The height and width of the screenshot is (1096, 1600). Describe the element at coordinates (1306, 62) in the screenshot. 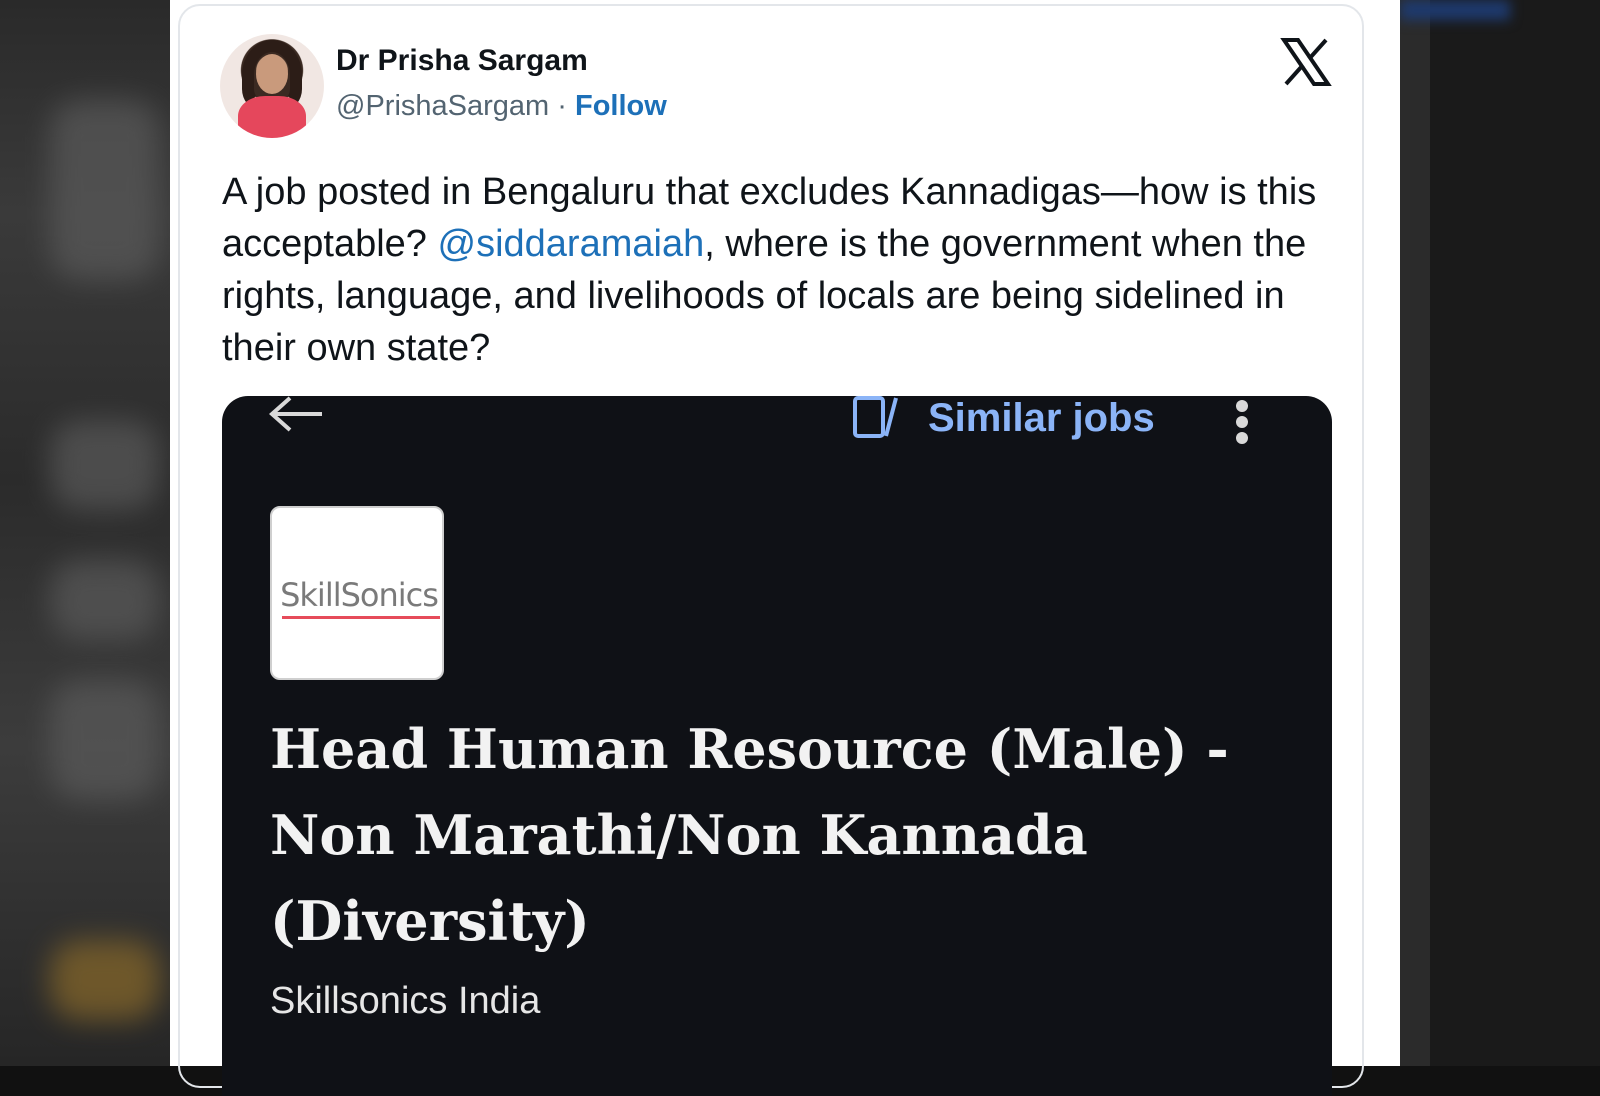

I see `x-logo-icon` at that location.